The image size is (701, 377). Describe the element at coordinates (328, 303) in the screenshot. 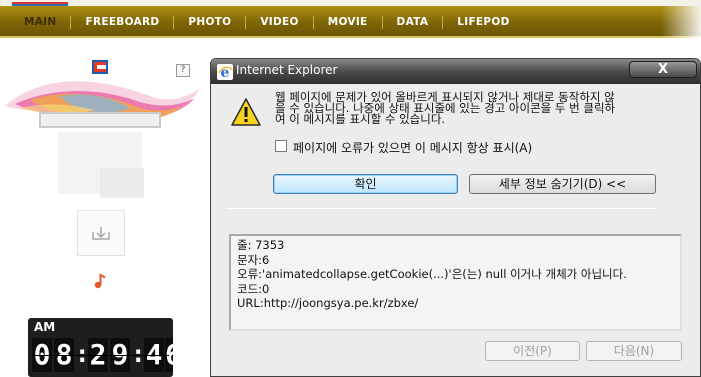

I see `detail-line: URL:http://joongsya.pe.kr/zbxe/` at that location.